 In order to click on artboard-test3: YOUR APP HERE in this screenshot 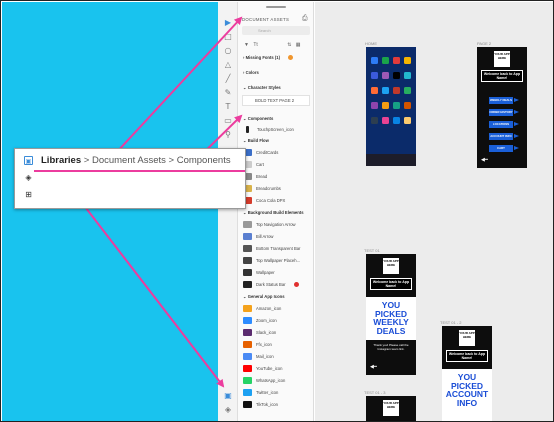, I will do `click(391, 408)`.